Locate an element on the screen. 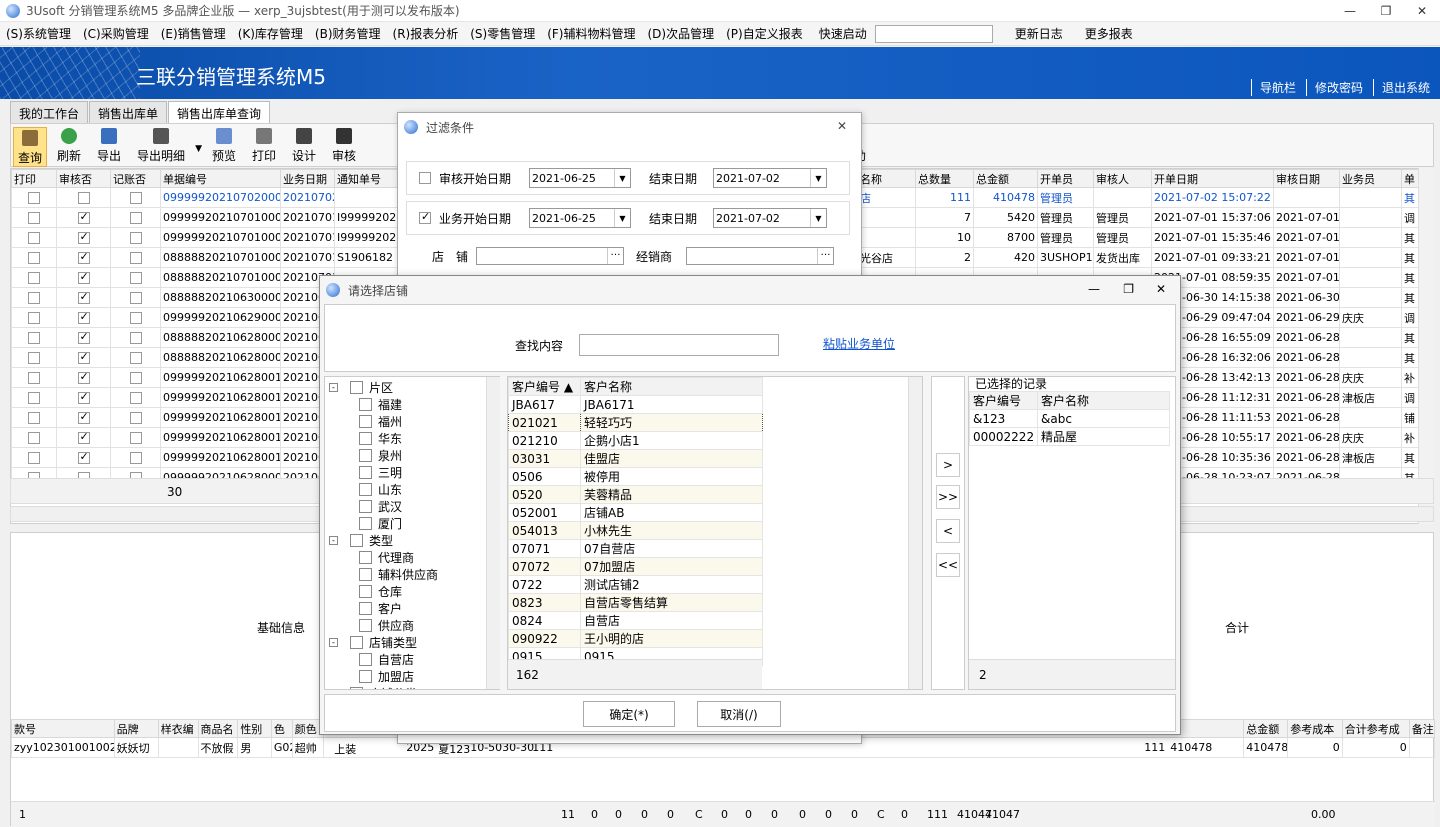 This screenshot has height=827, width=1440. menu-reports: (R)报表分析 is located at coordinates (426, 33).